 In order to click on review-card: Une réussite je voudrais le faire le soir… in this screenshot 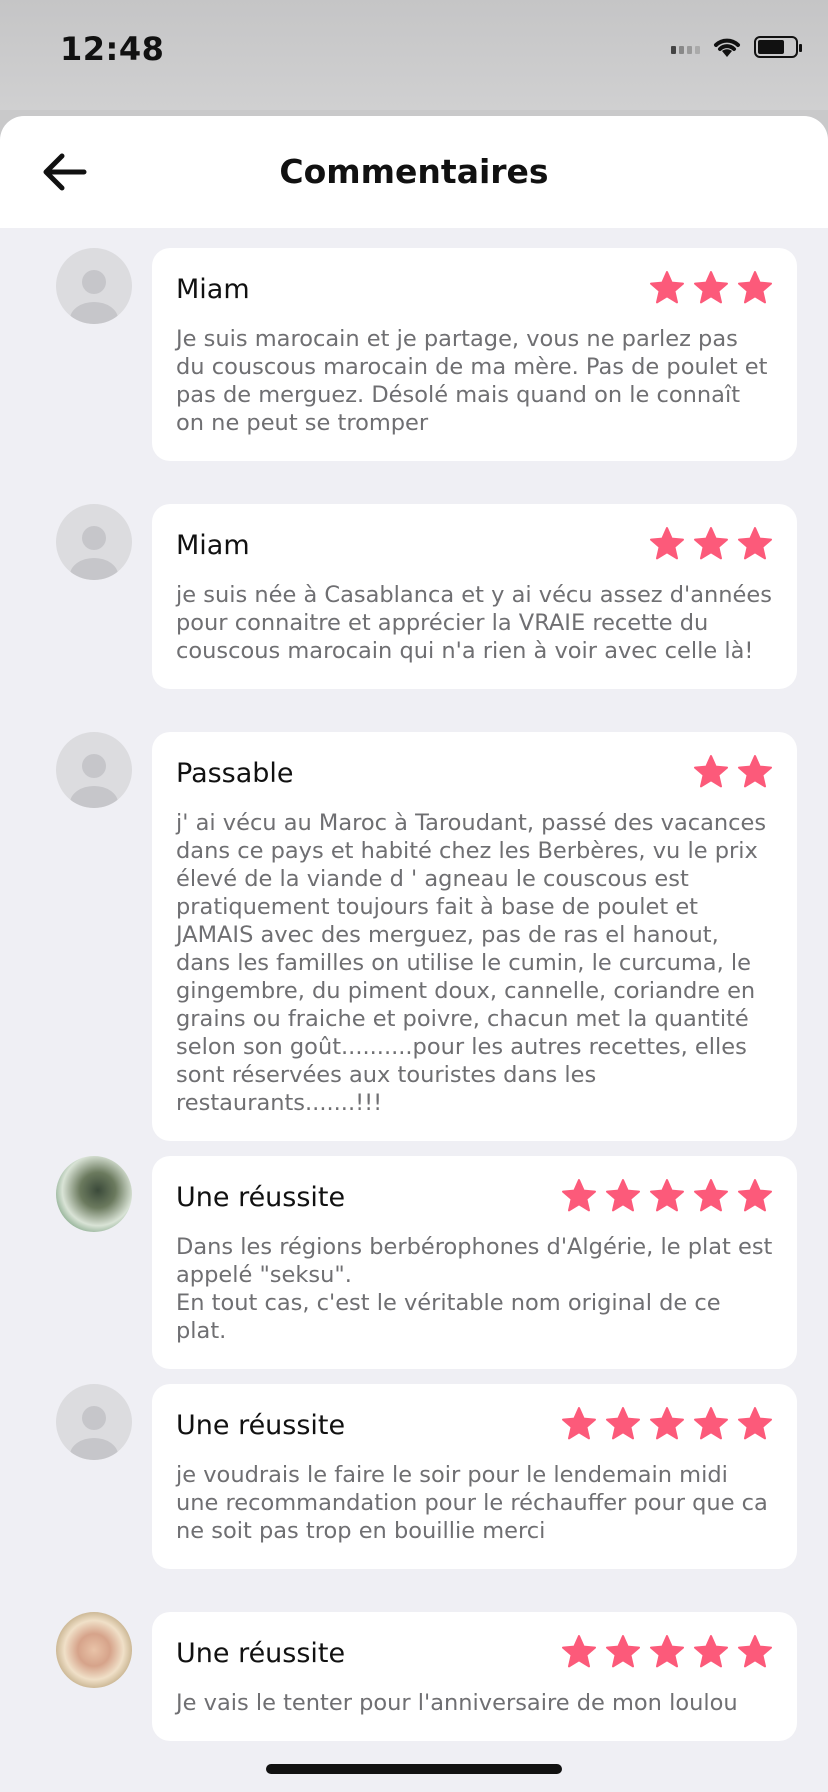, I will do `click(474, 1476)`.